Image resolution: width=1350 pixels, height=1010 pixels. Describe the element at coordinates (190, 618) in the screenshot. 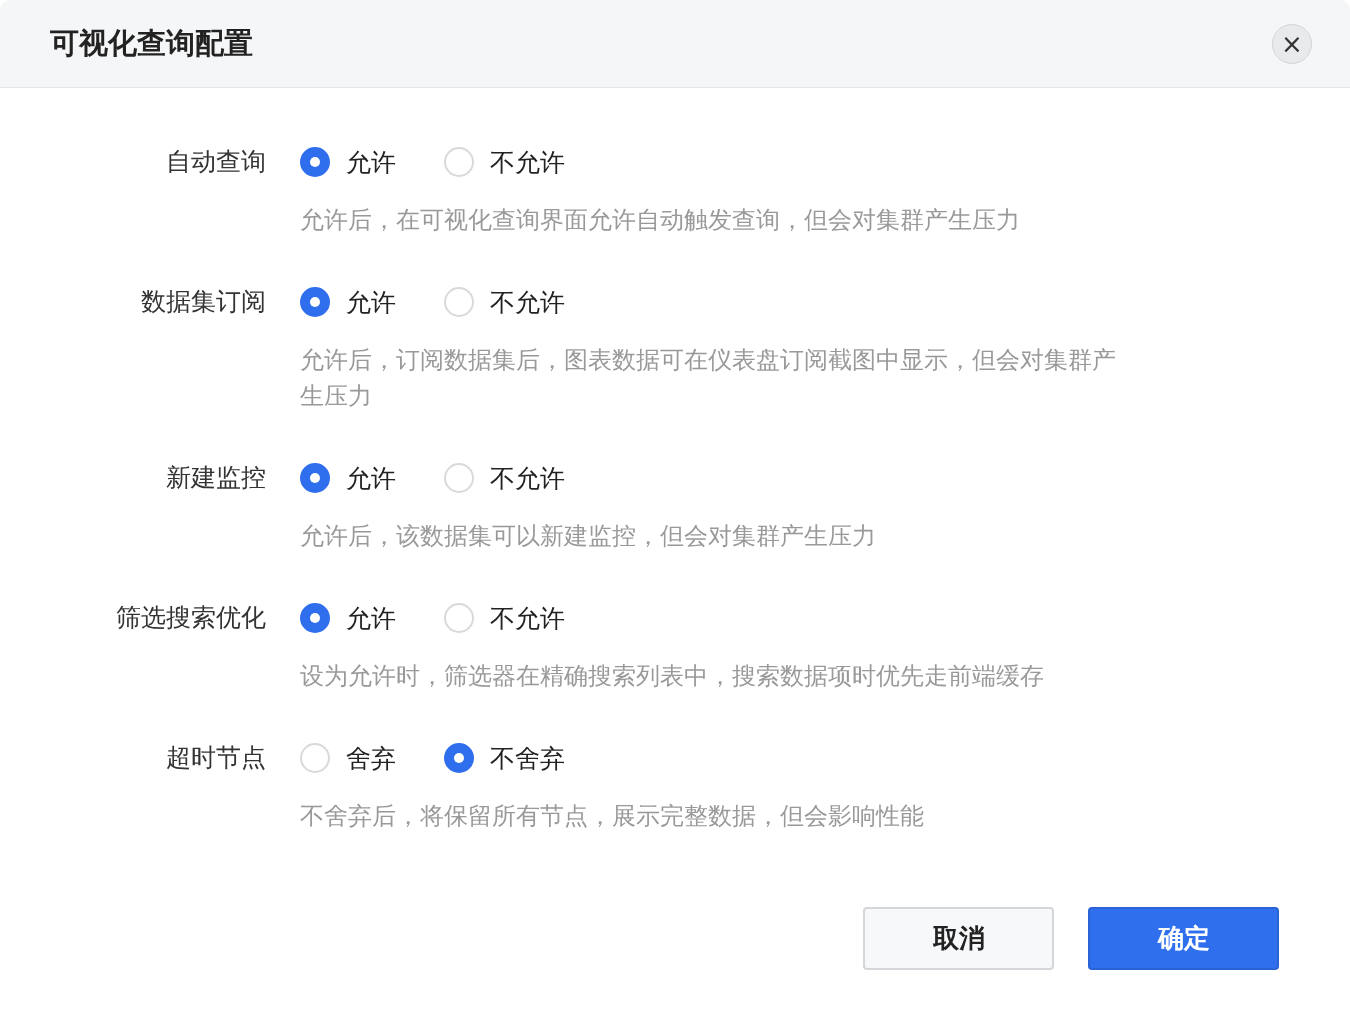

I see `setting-label: 筛选搜索优化` at that location.